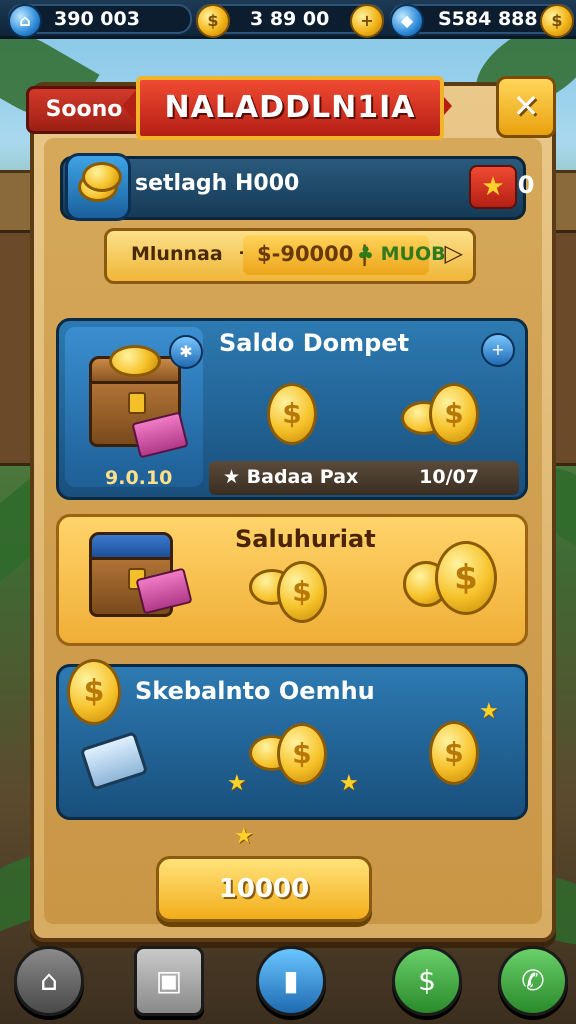 The image size is (576, 1024). Describe the element at coordinates (135, 361) in the screenshot. I see `coin-icon` at that location.